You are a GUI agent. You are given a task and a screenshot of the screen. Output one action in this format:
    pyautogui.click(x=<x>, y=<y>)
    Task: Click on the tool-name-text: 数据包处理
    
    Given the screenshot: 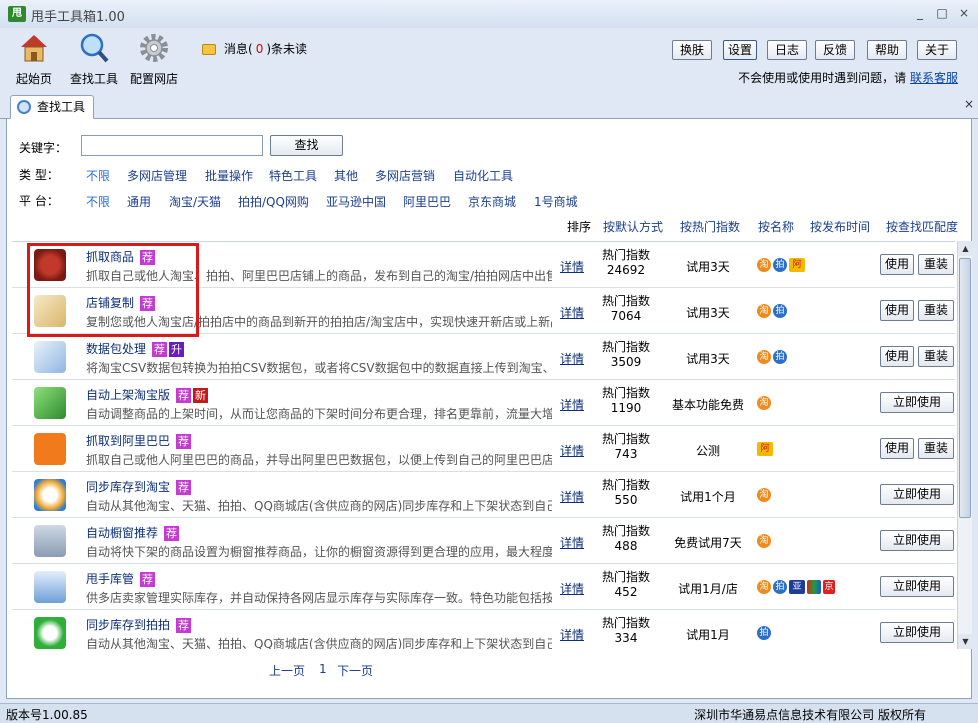 What is the action you would take?
    pyautogui.click(x=116, y=349)
    